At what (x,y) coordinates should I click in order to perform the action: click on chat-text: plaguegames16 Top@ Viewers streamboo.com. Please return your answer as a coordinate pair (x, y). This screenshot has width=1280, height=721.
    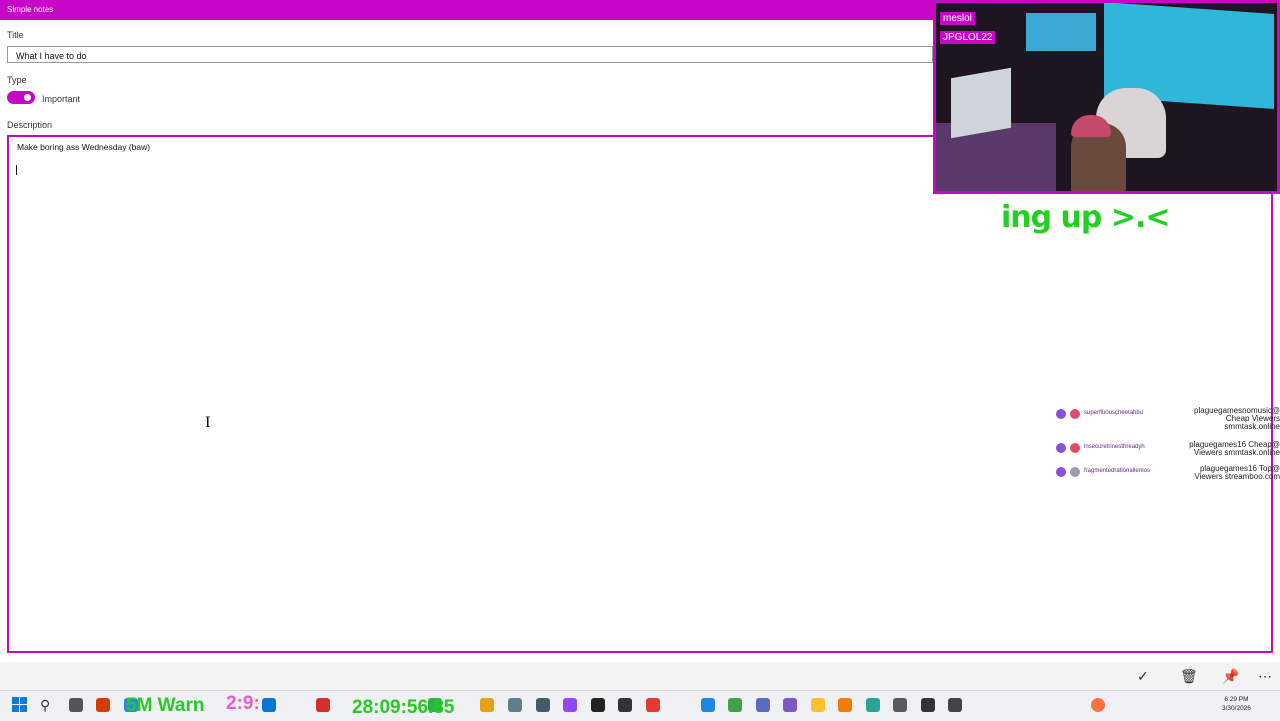
    Looking at the image, I should click on (1237, 472).